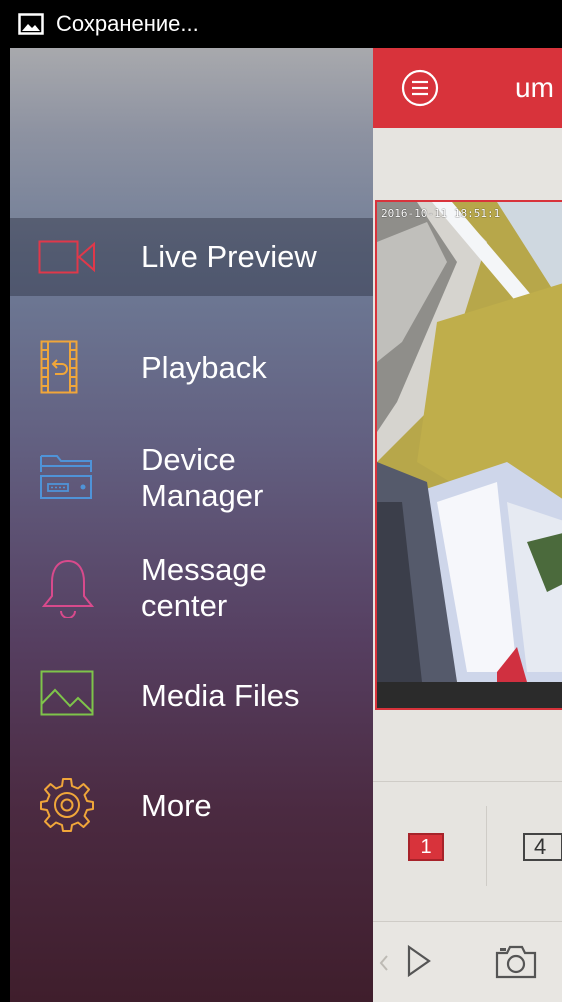 The width and height of the screenshot is (562, 1002). What do you see at coordinates (66, 477) in the screenshot?
I see `device-recorder-icon` at bounding box center [66, 477].